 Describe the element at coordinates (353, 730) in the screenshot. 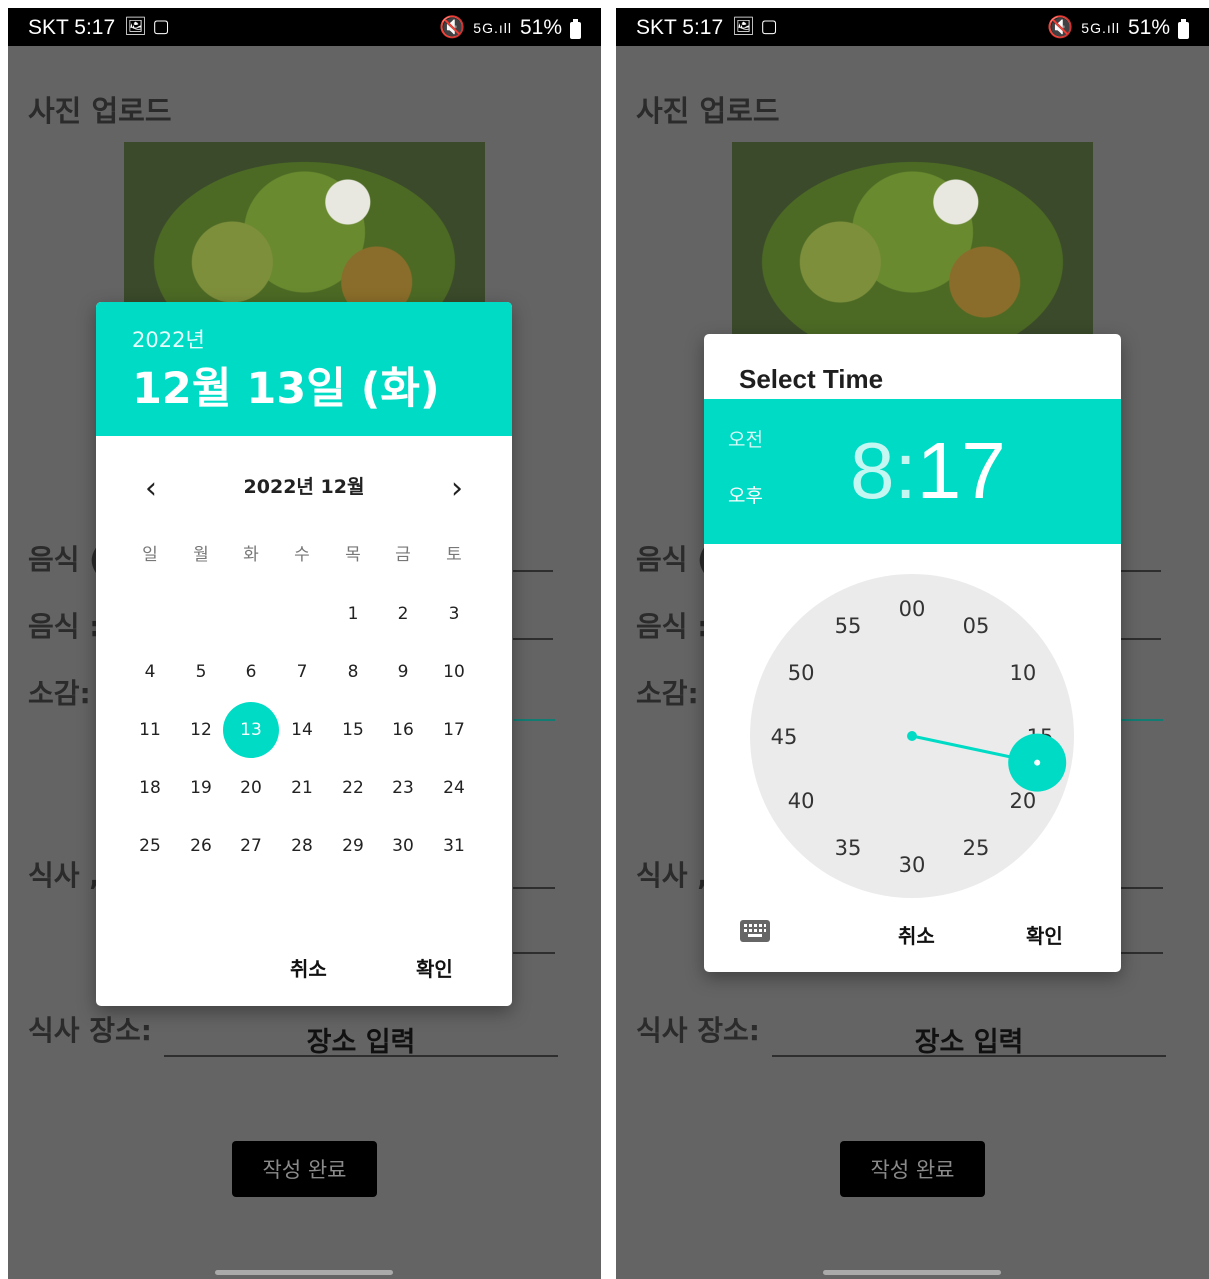

I see `day-cell: 15` at that location.